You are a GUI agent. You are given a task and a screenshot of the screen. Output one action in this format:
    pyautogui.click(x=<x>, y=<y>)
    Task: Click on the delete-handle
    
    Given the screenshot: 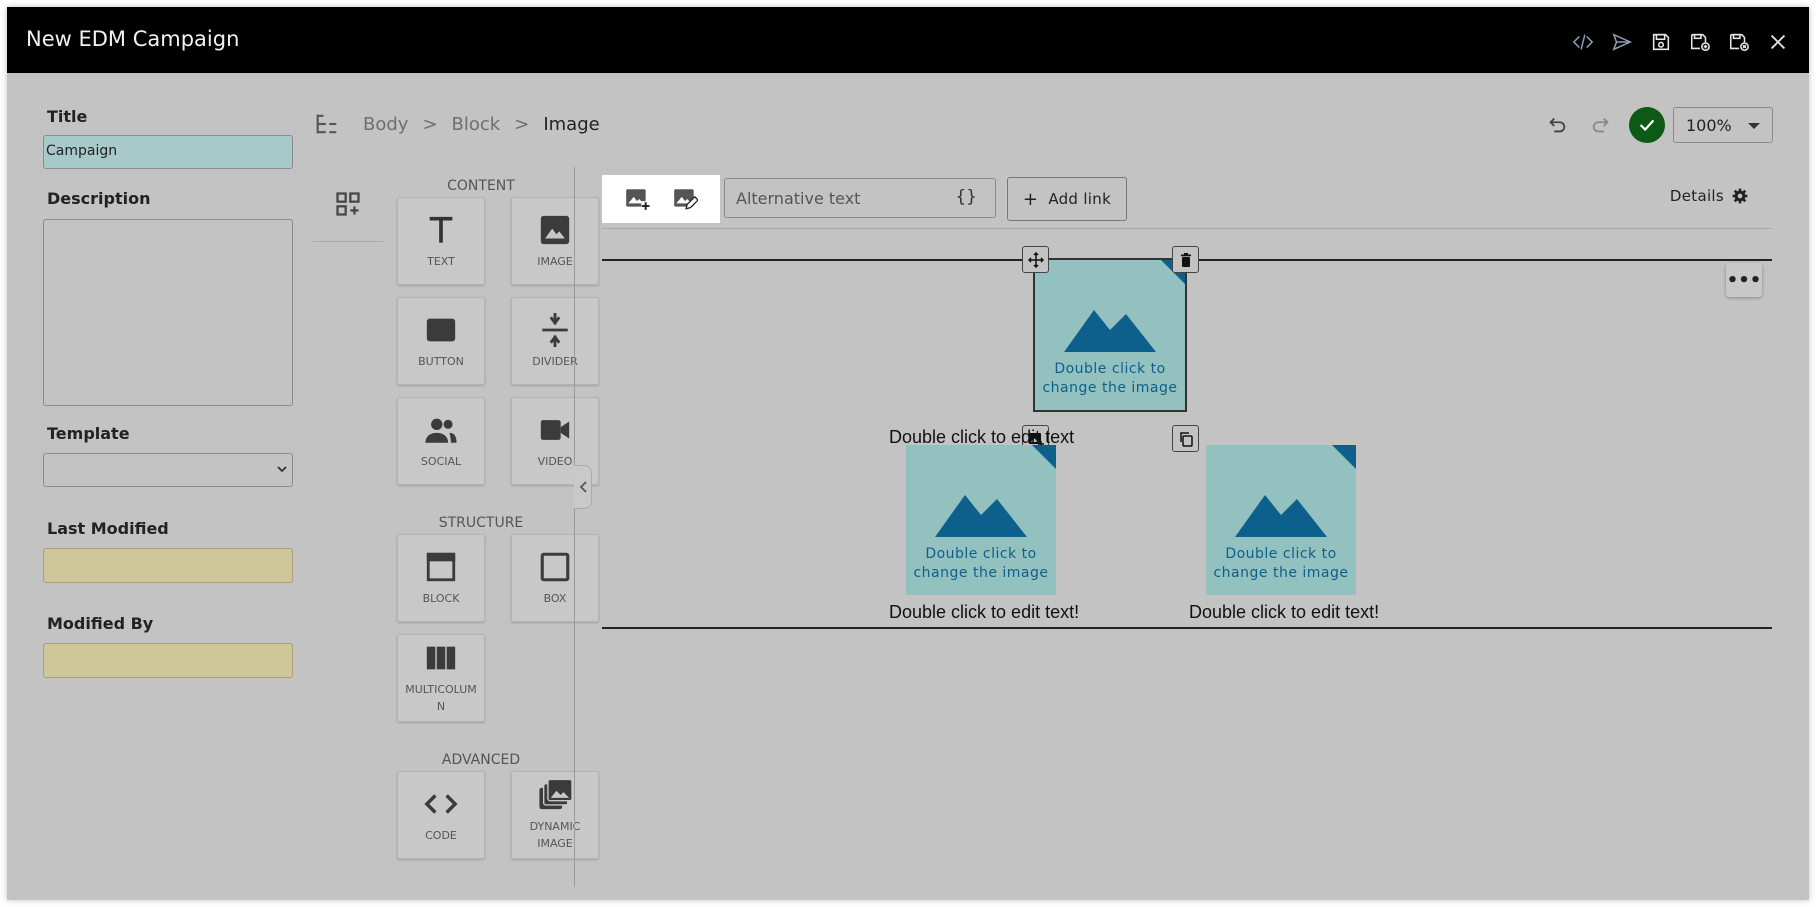 What is the action you would take?
    pyautogui.click(x=1185, y=259)
    